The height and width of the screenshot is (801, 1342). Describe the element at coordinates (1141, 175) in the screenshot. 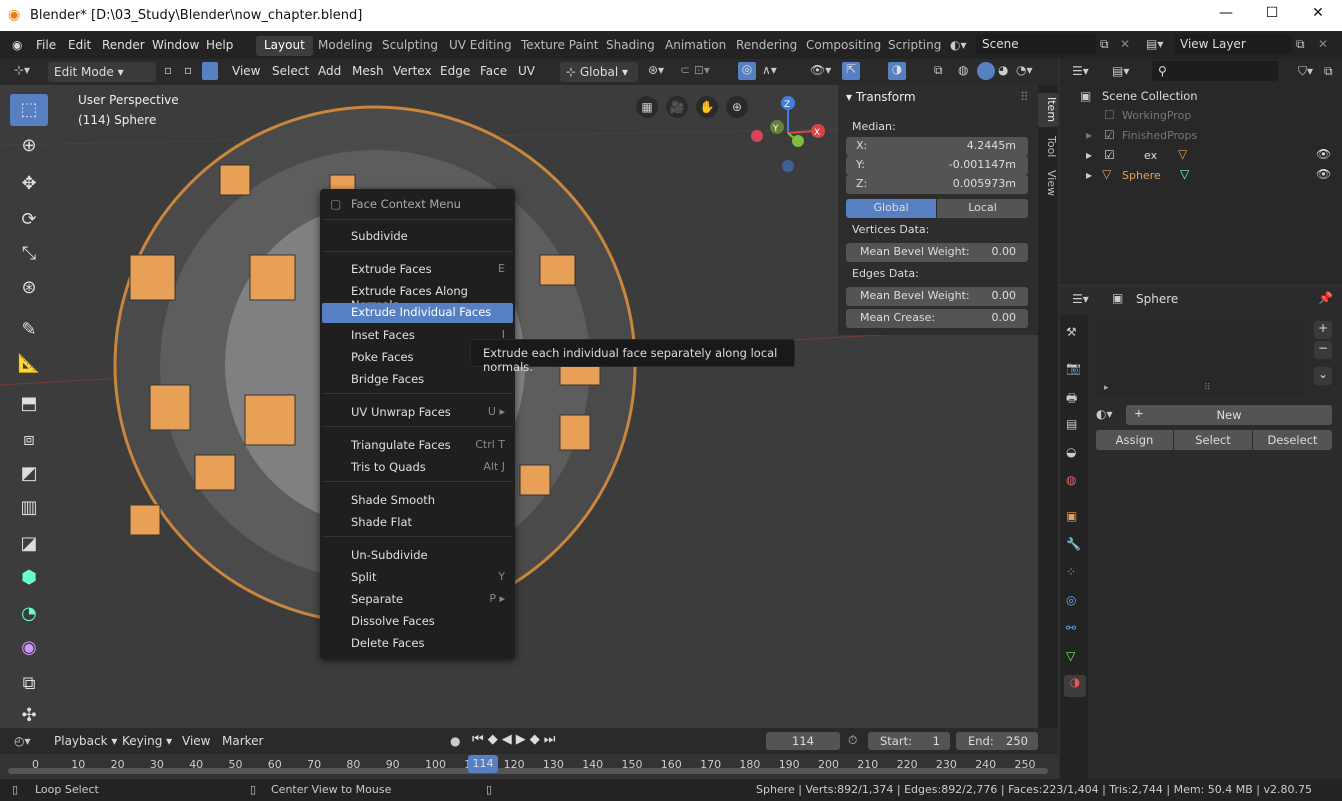

I see `sphere-label: Sphere` at that location.